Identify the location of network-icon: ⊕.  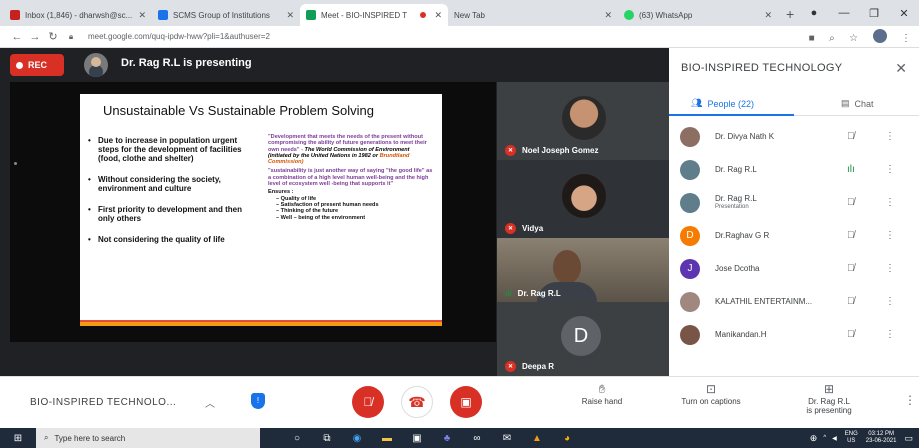
(814, 438).